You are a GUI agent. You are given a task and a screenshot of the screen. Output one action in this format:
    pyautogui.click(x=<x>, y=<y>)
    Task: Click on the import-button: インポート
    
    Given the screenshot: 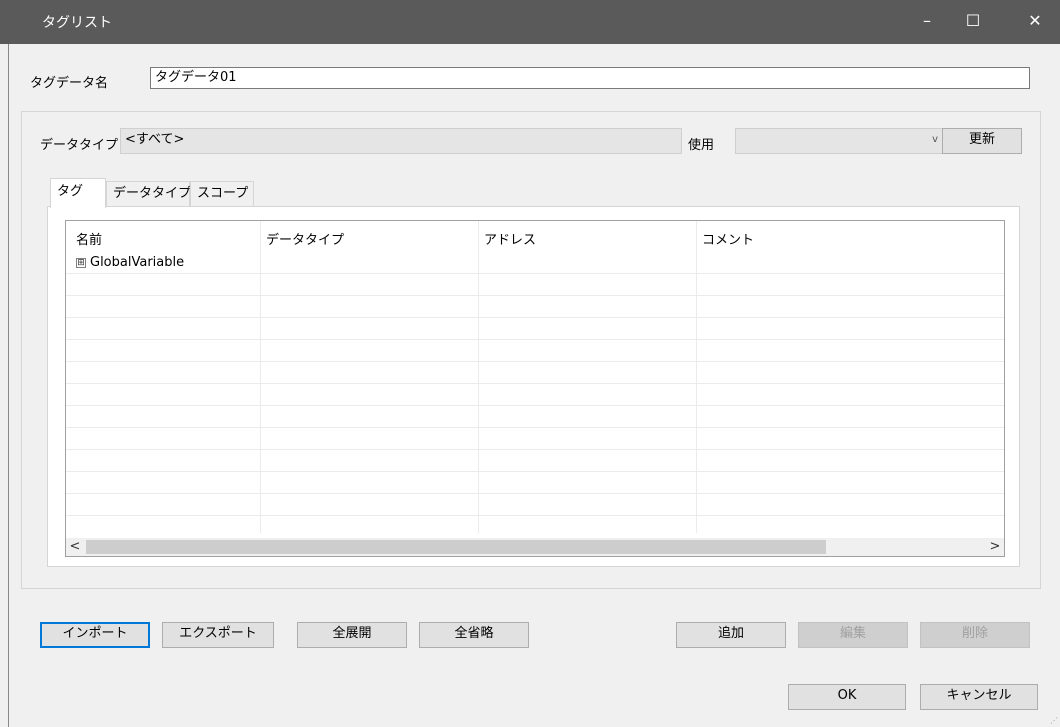 What is the action you would take?
    pyautogui.click(x=95, y=635)
    